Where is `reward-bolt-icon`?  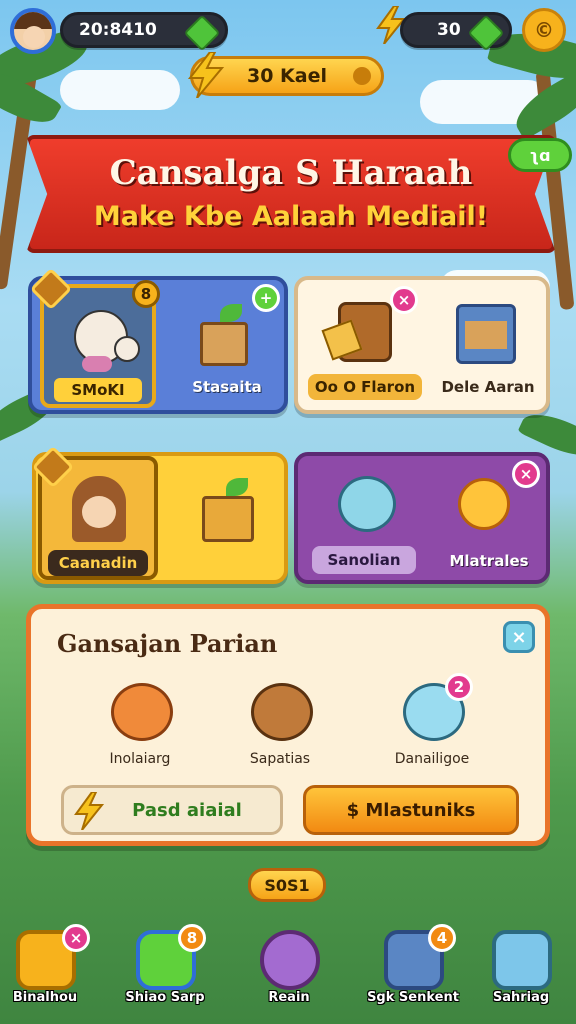
reward-bolt-icon is located at coordinates (206, 75).